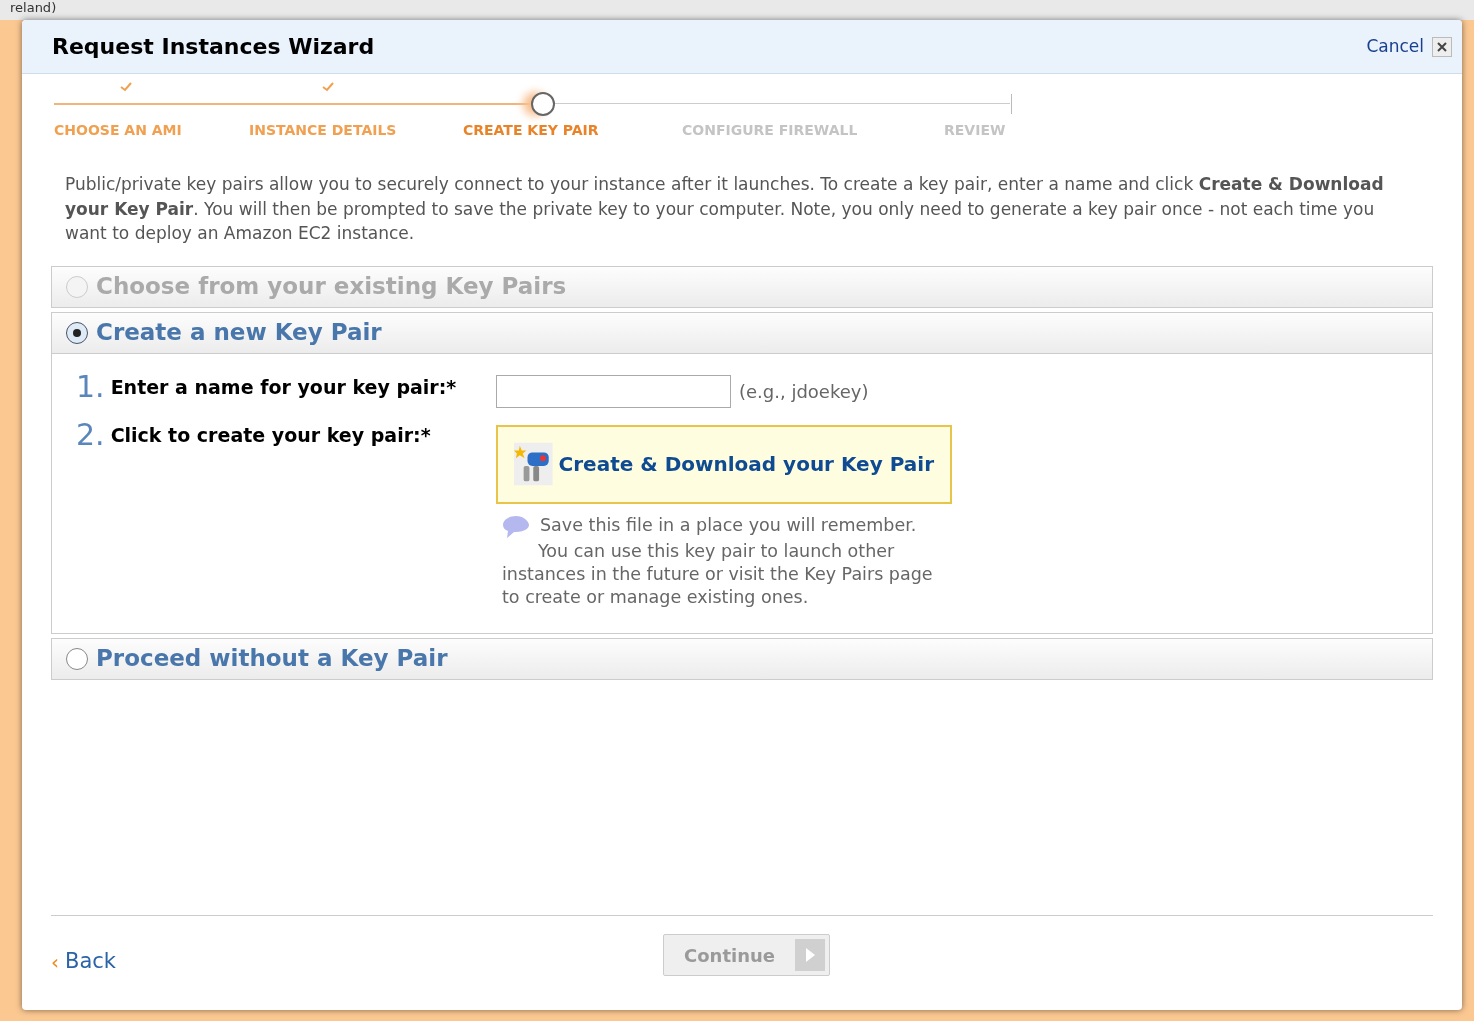 This screenshot has width=1474, height=1021. Describe the element at coordinates (272, 659) in the screenshot. I see `option-label: Proceed without a Key Pair` at that location.